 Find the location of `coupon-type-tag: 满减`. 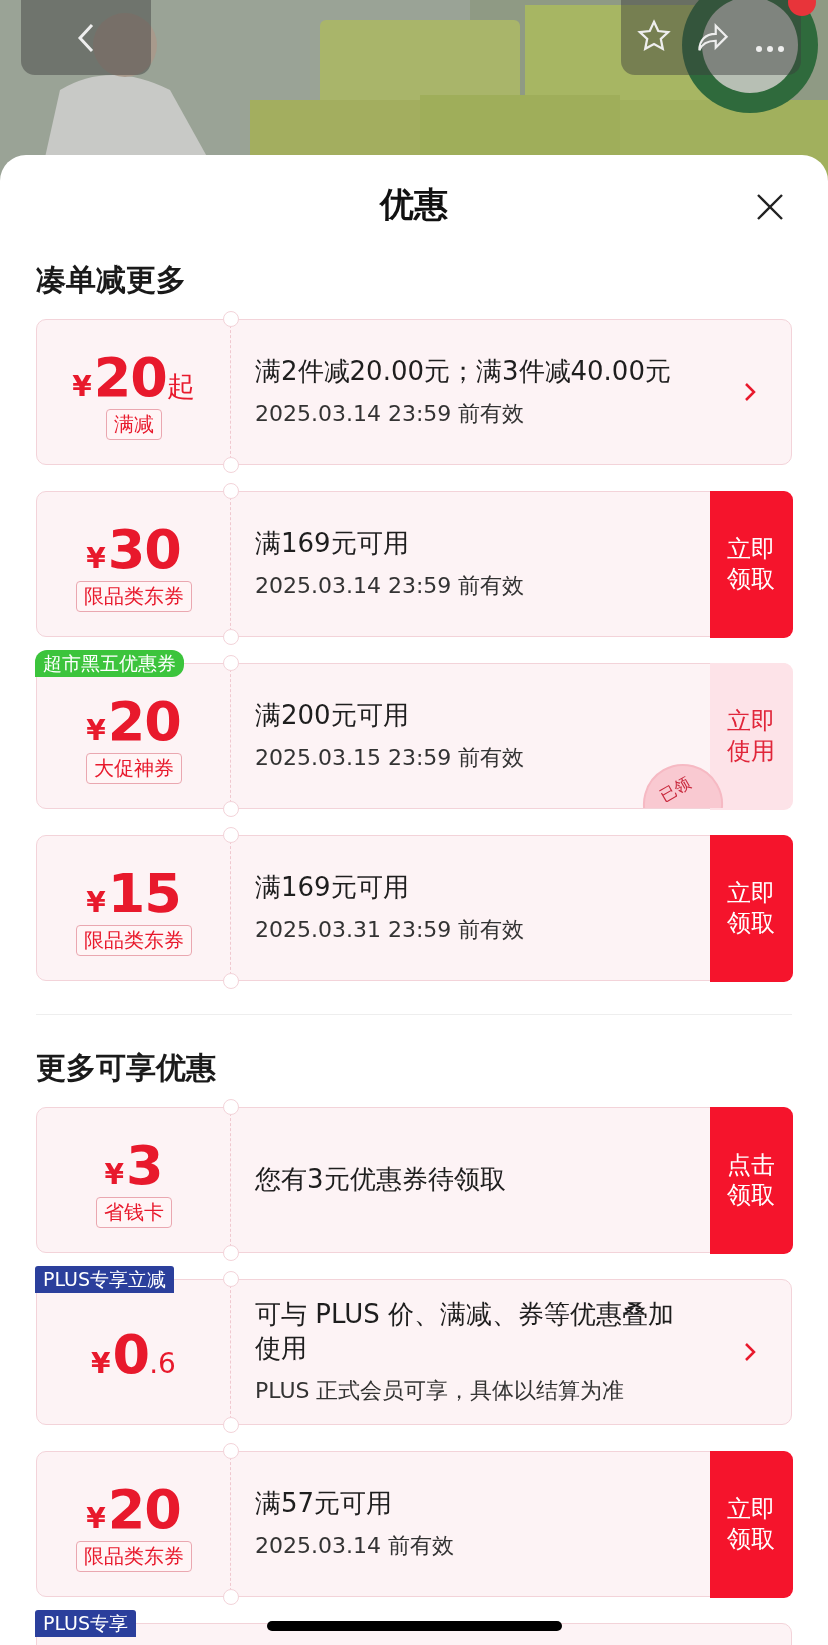

coupon-type-tag: 满减 is located at coordinates (133, 424).